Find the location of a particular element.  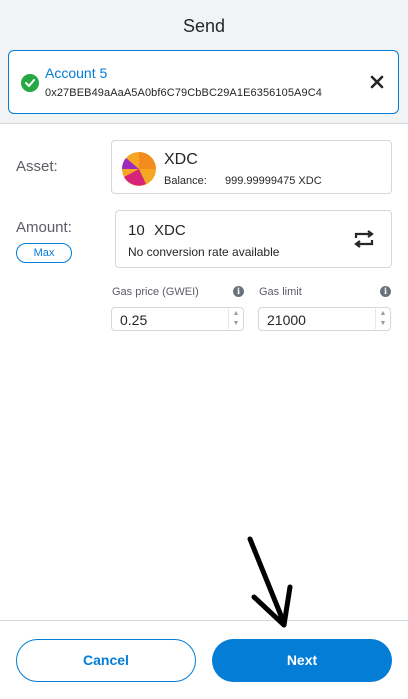

amount-label: Amount: is located at coordinates (44, 227).